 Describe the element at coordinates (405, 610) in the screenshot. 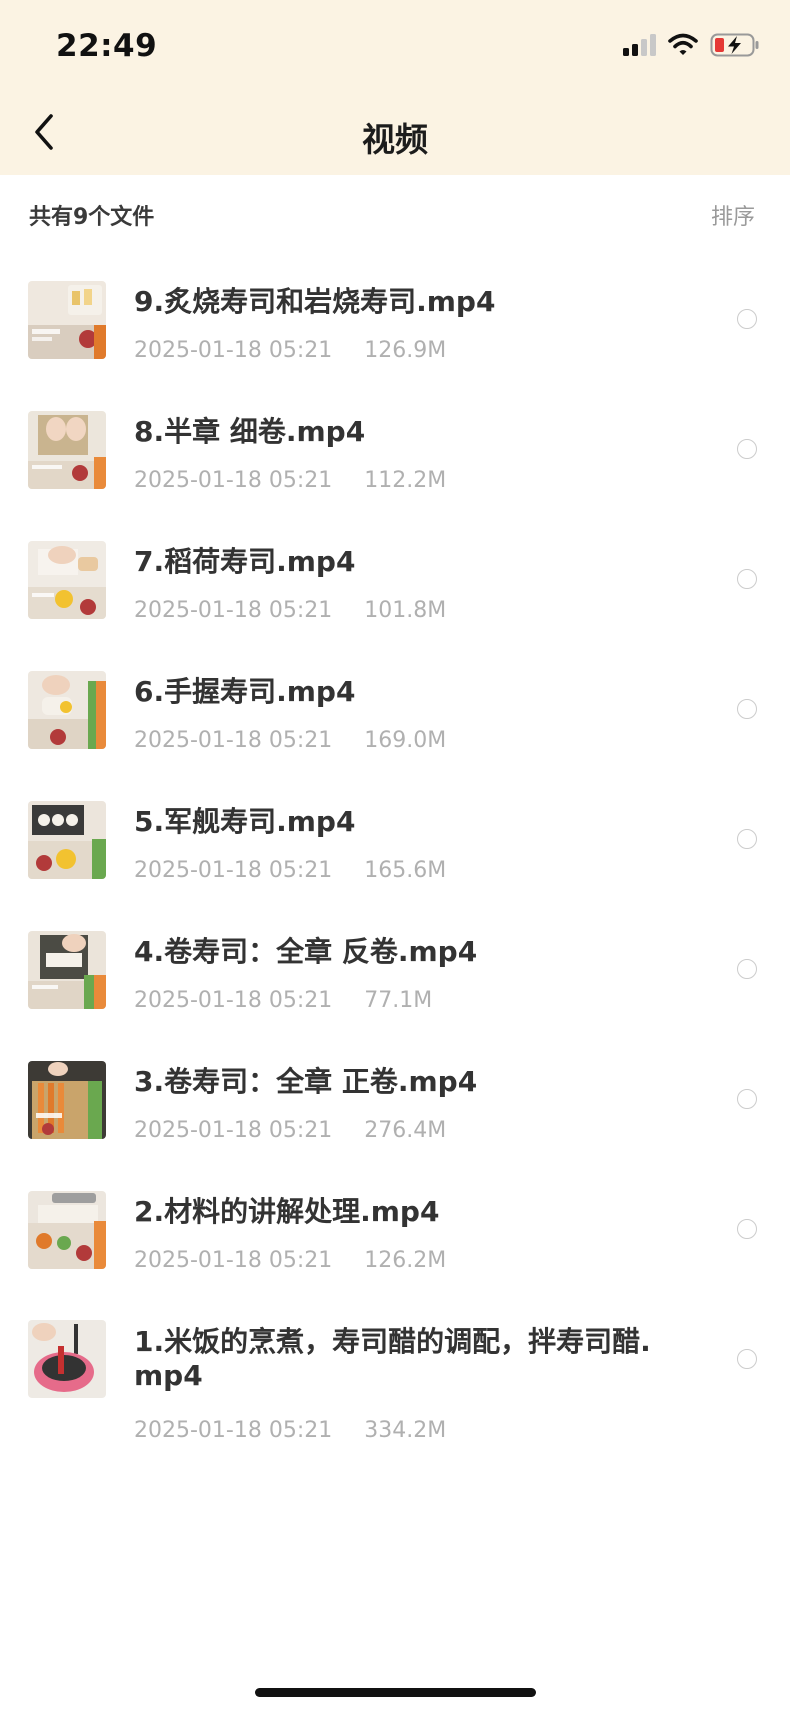

I see `file-size: 101.8M` at that location.